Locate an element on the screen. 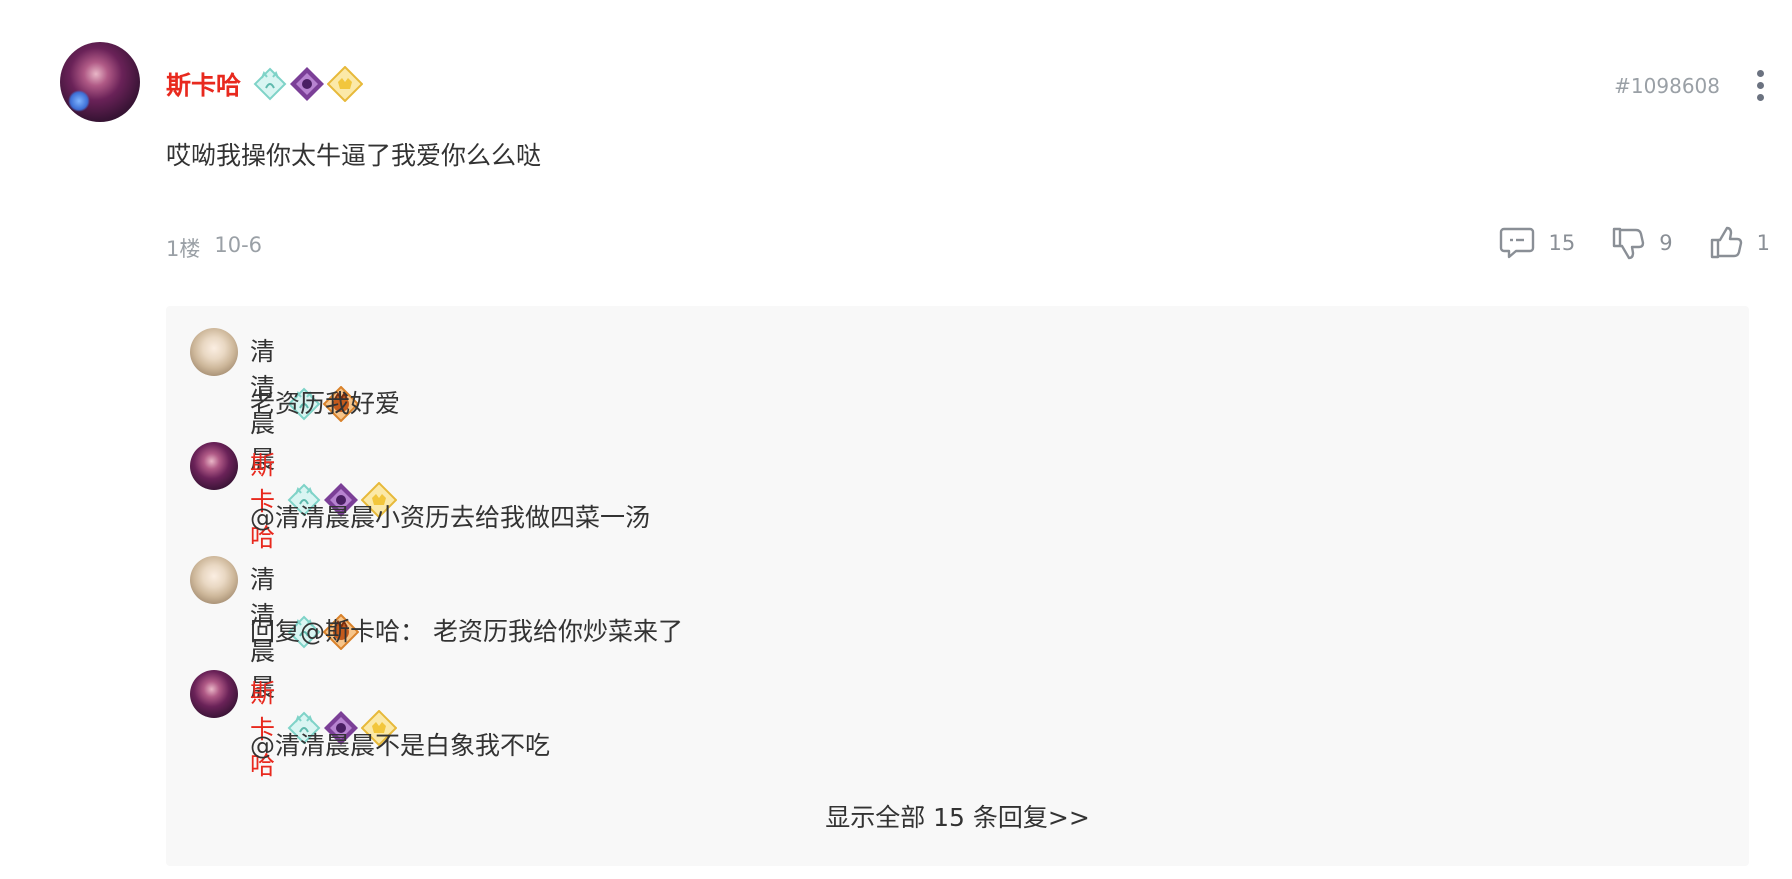 This screenshot has height=879, width=1792. thumbs-down-icon is located at coordinates (1629, 243).